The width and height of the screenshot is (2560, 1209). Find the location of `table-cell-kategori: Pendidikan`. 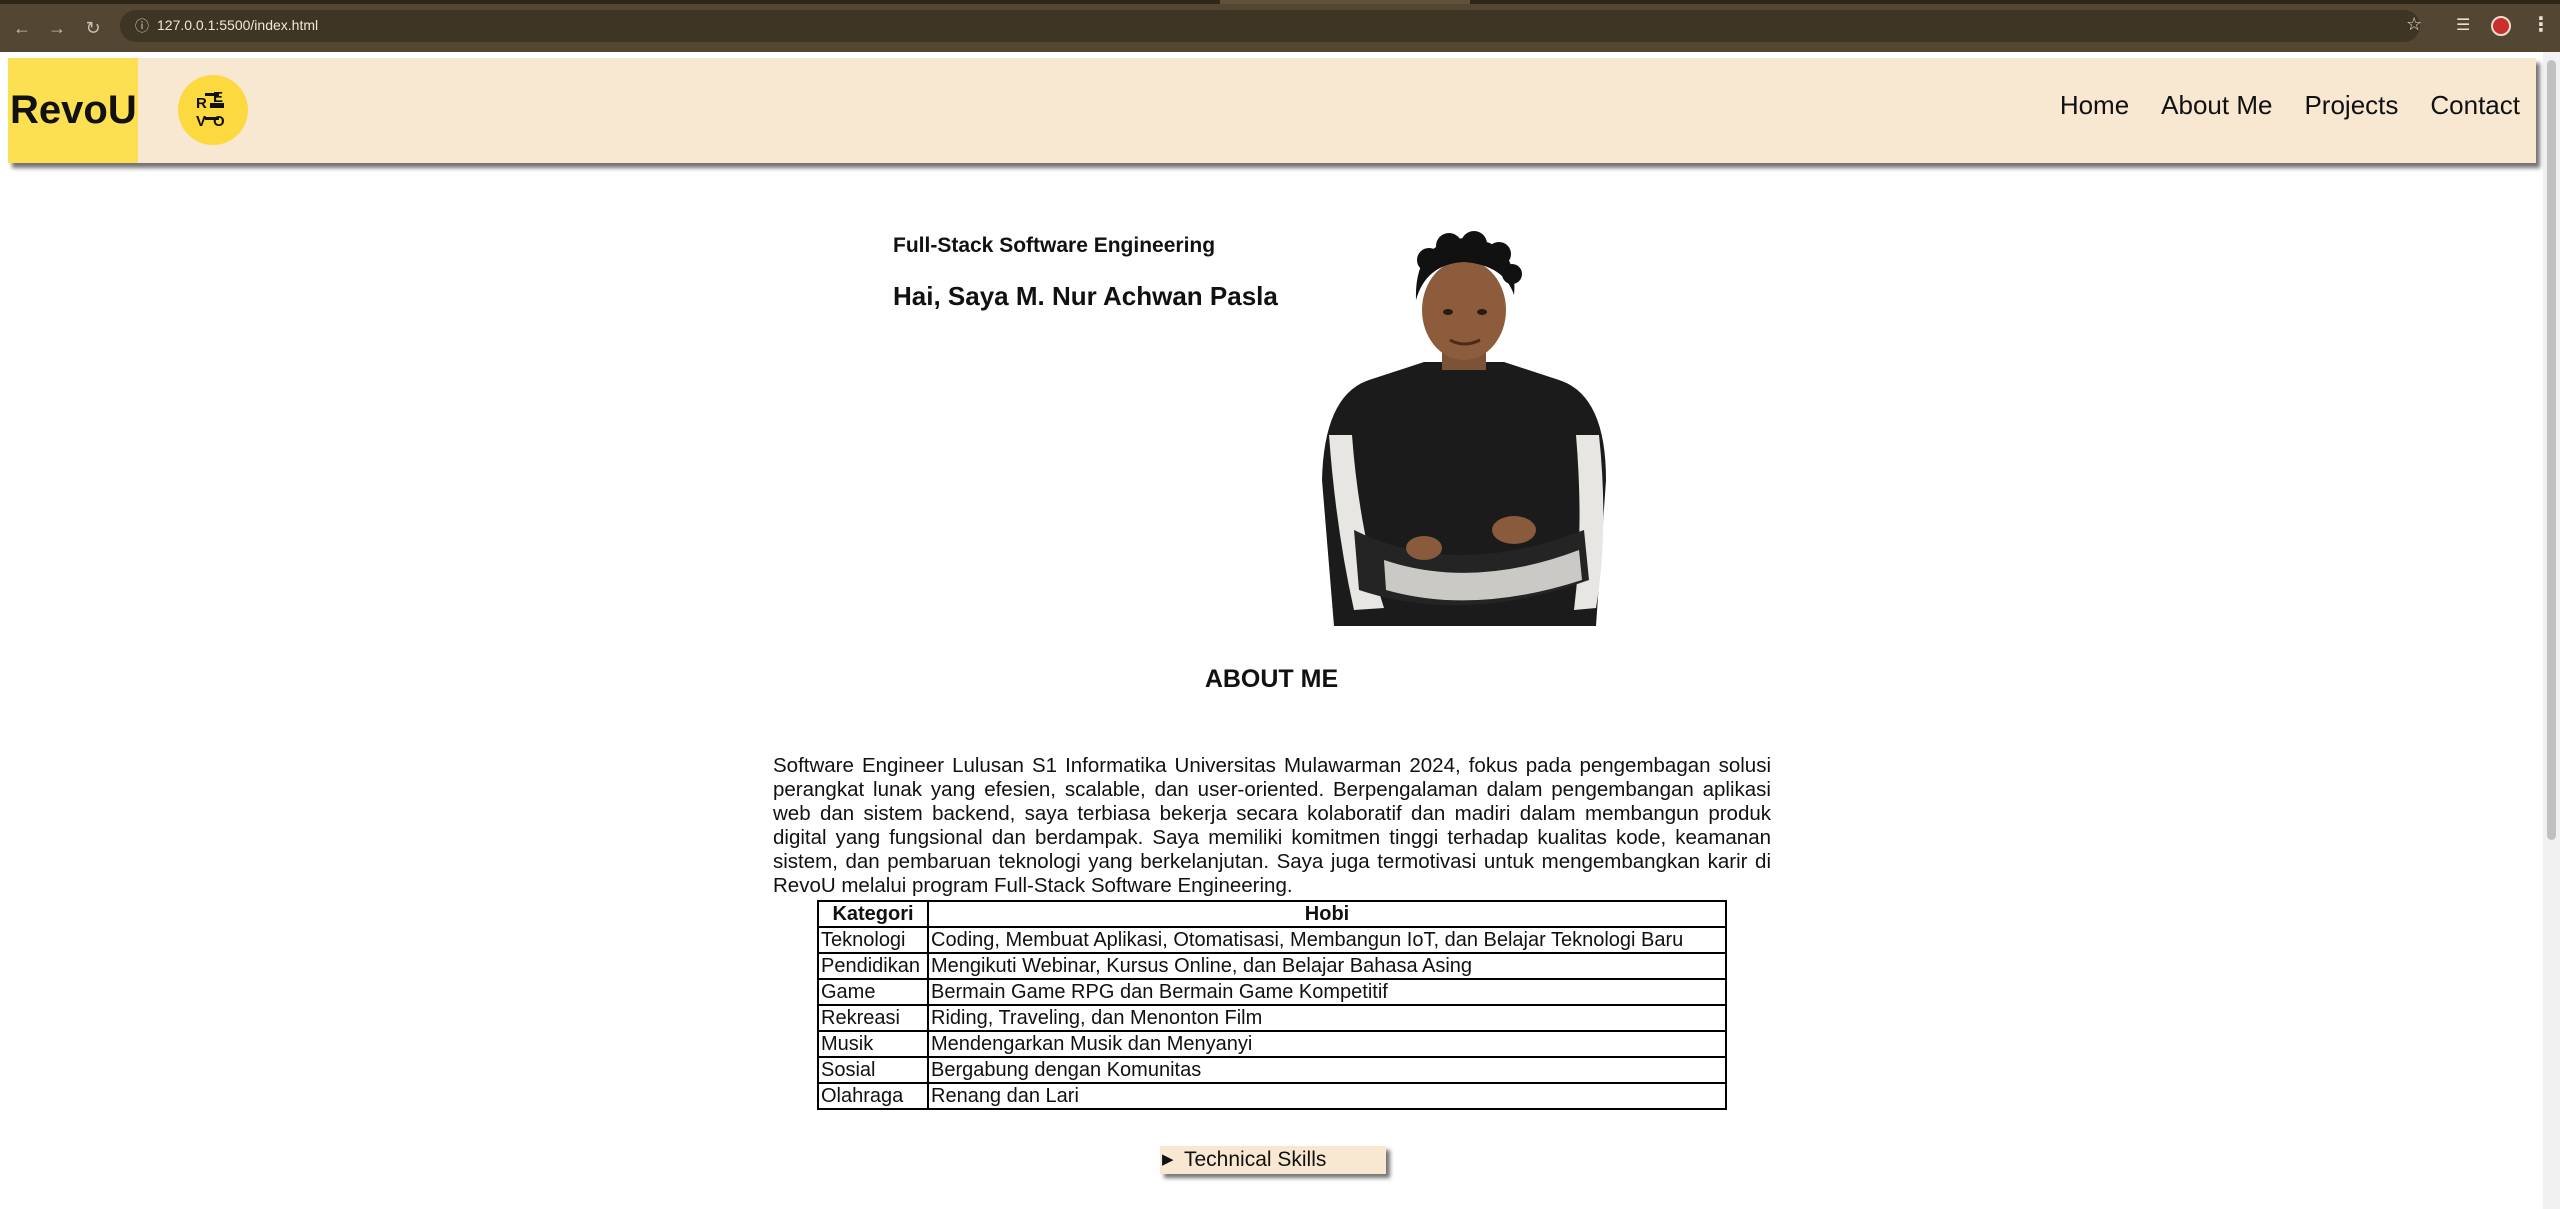

table-cell-kategori: Pendidikan is located at coordinates (873, 966).